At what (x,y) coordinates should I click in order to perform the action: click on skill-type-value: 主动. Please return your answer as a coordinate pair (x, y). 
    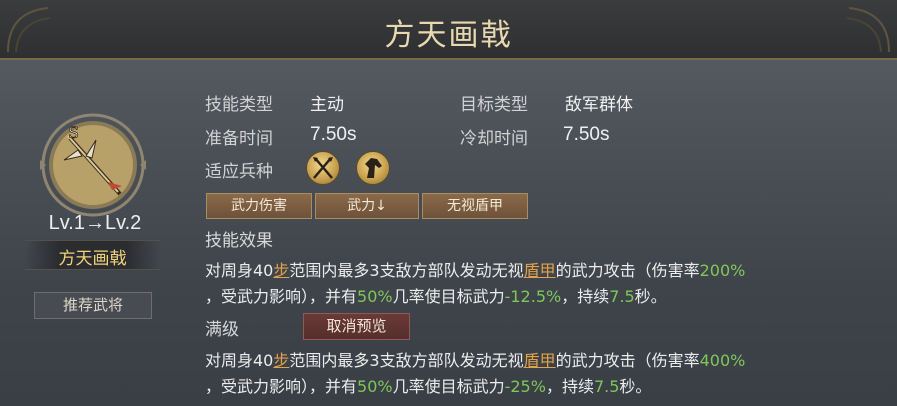
    Looking at the image, I should click on (327, 105).